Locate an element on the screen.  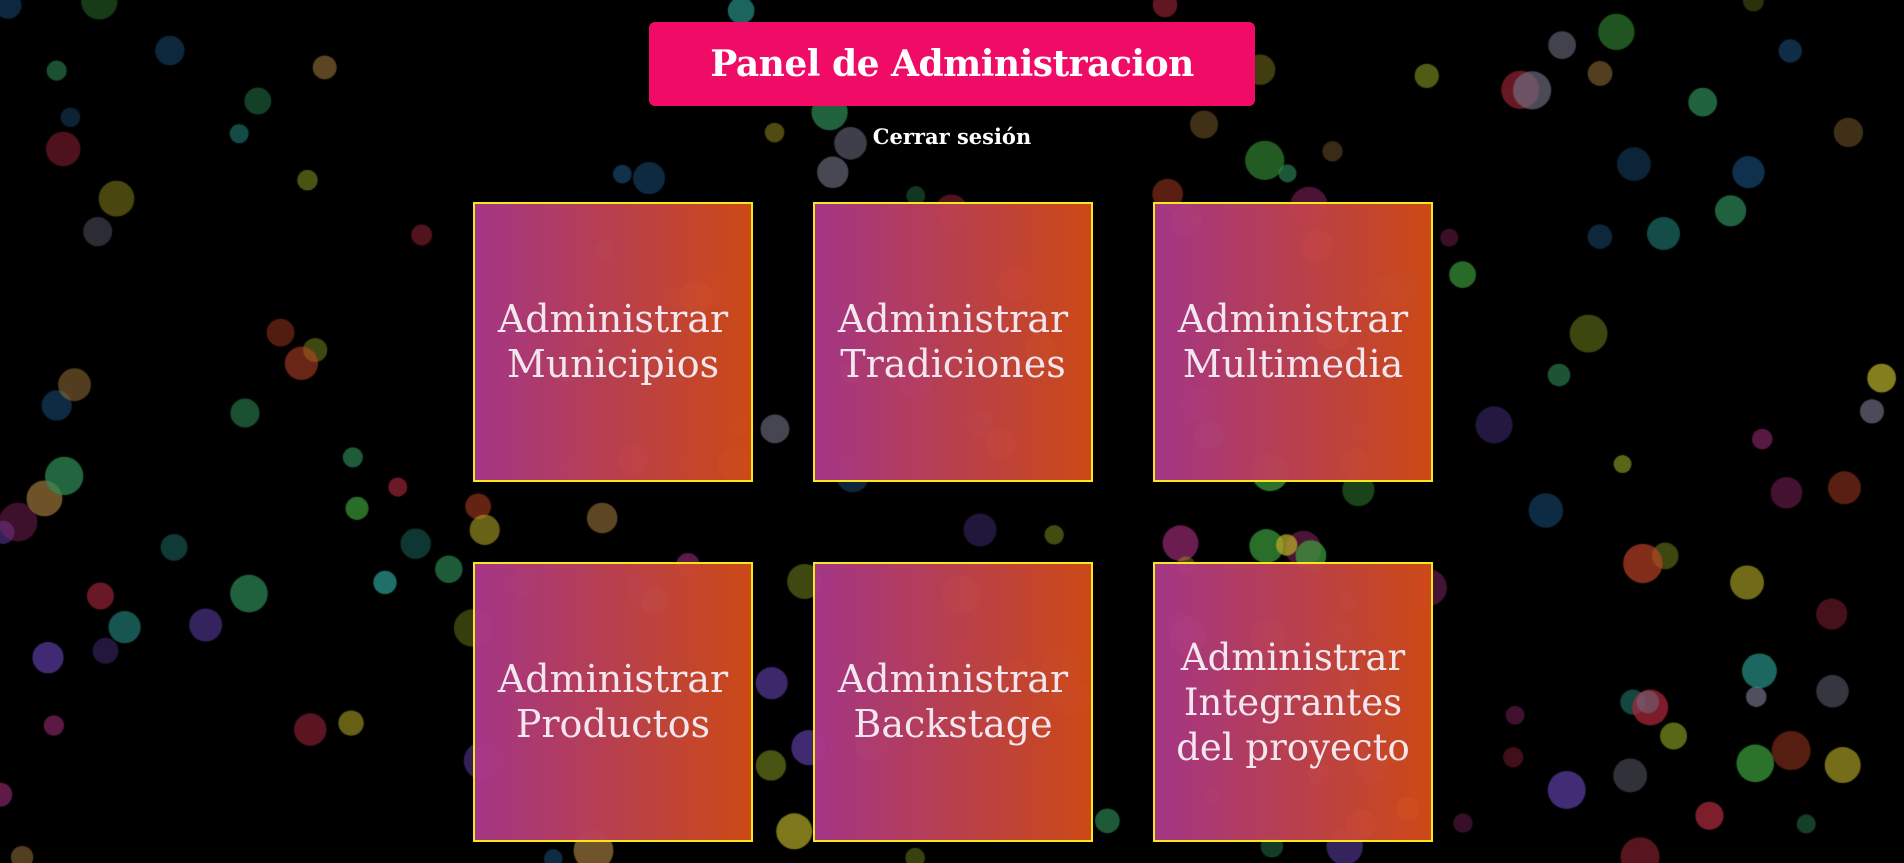
card-label: Administrar Productos is located at coordinates (613, 701).